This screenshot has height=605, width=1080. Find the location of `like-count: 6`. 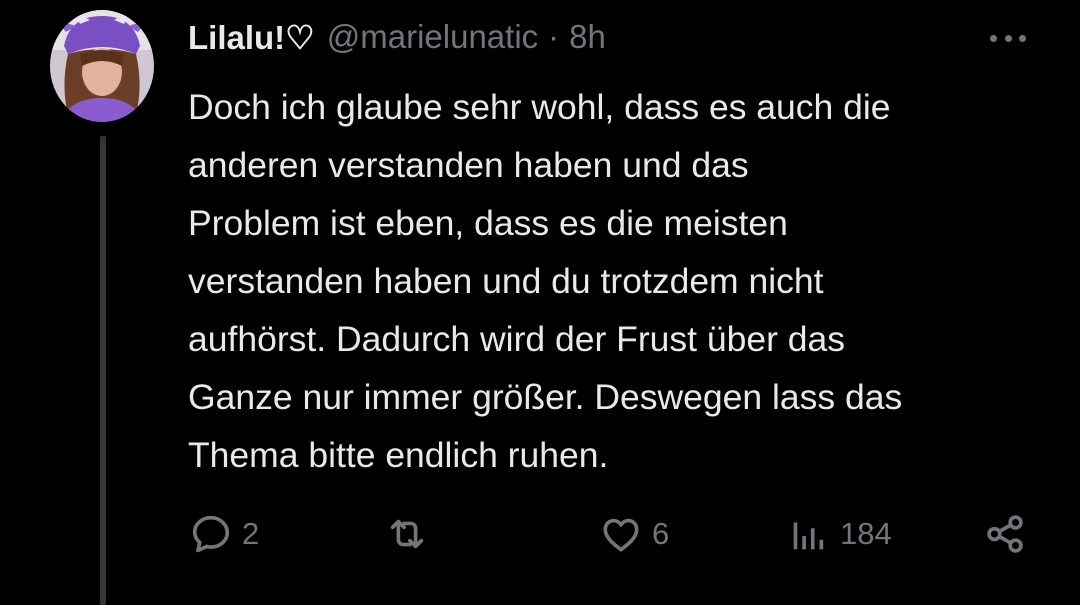

like-count: 6 is located at coordinates (661, 533).